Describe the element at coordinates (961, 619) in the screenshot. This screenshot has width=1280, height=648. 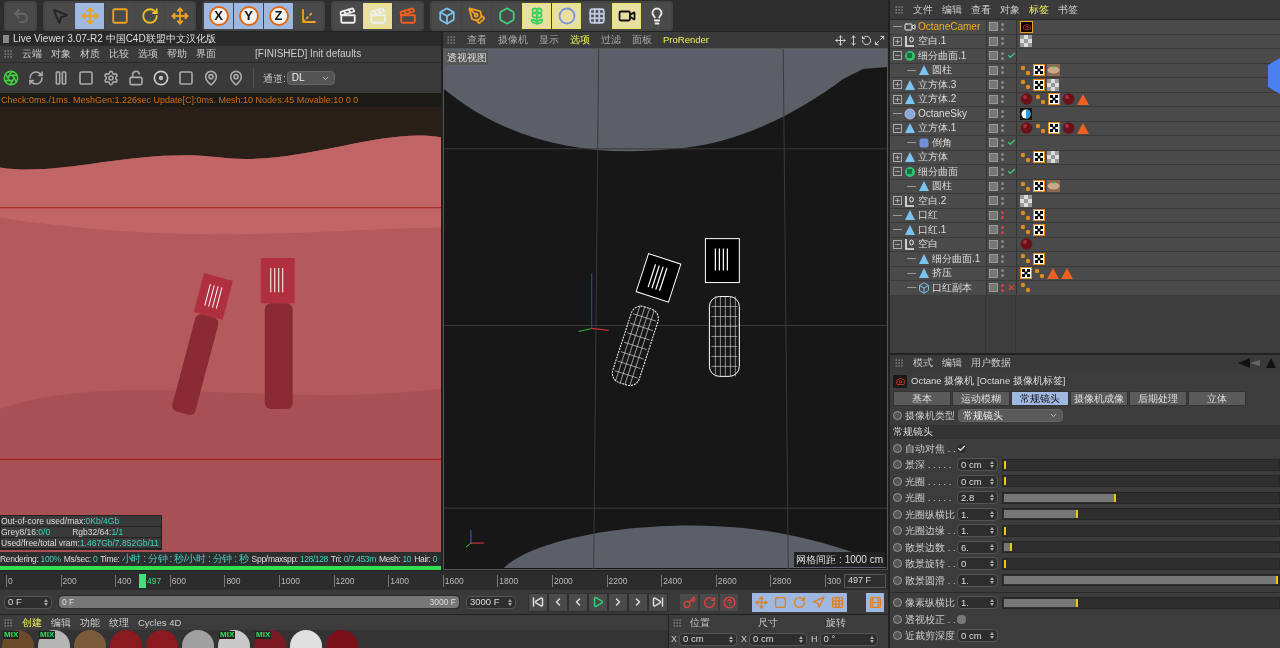
I see `checkbox` at that location.